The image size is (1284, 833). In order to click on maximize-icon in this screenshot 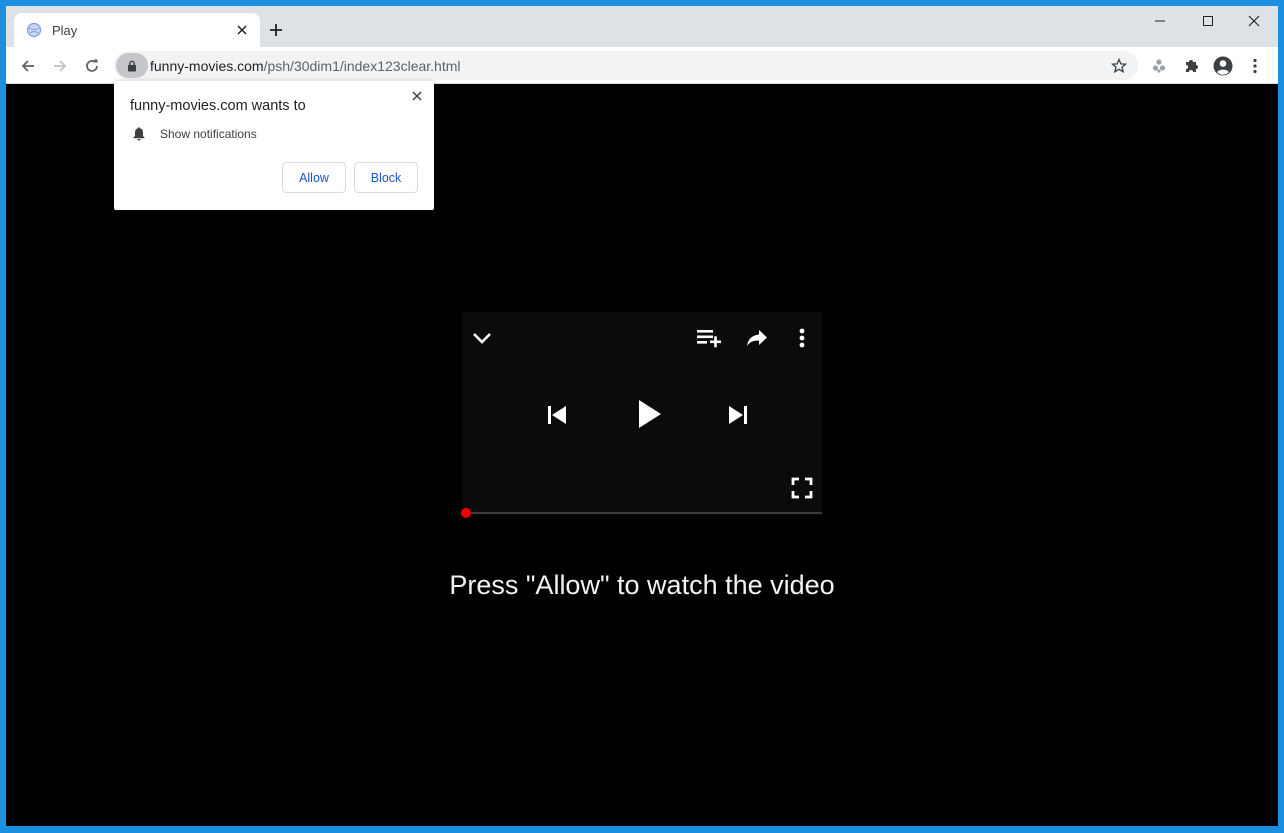, I will do `click(1208, 21)`.